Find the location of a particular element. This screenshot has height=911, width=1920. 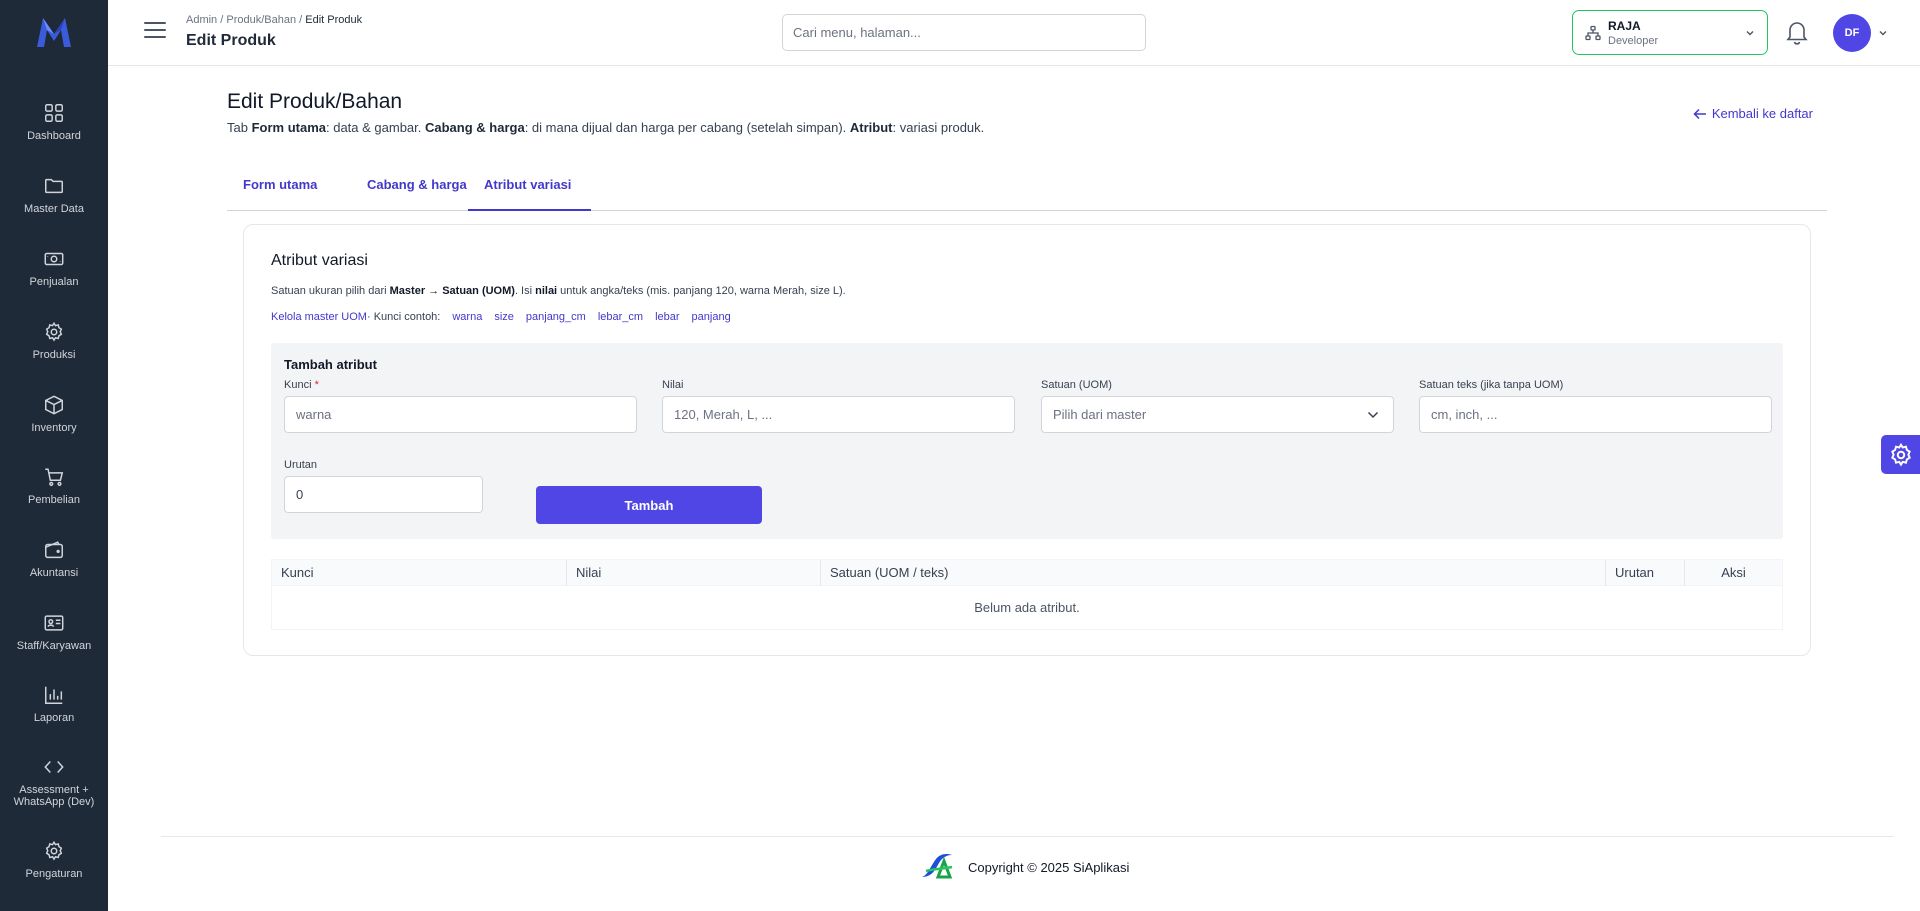

sidebar-item-label: Staff/Karyawan is located at coordinates (54, 646).